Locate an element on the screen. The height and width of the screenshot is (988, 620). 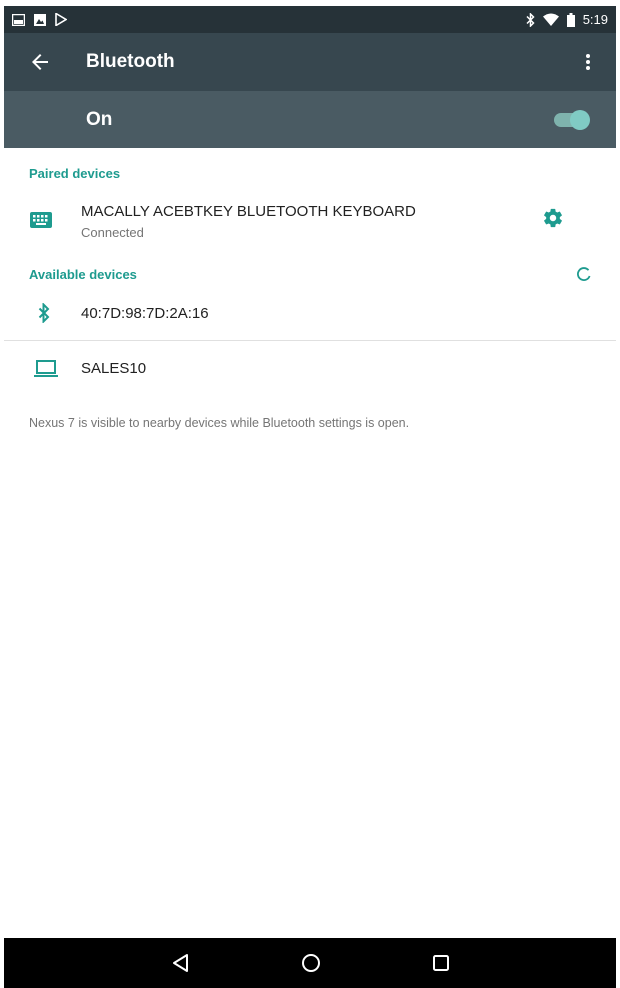
bluetooth-switch-bar: On is located at coordinates (310, 119).